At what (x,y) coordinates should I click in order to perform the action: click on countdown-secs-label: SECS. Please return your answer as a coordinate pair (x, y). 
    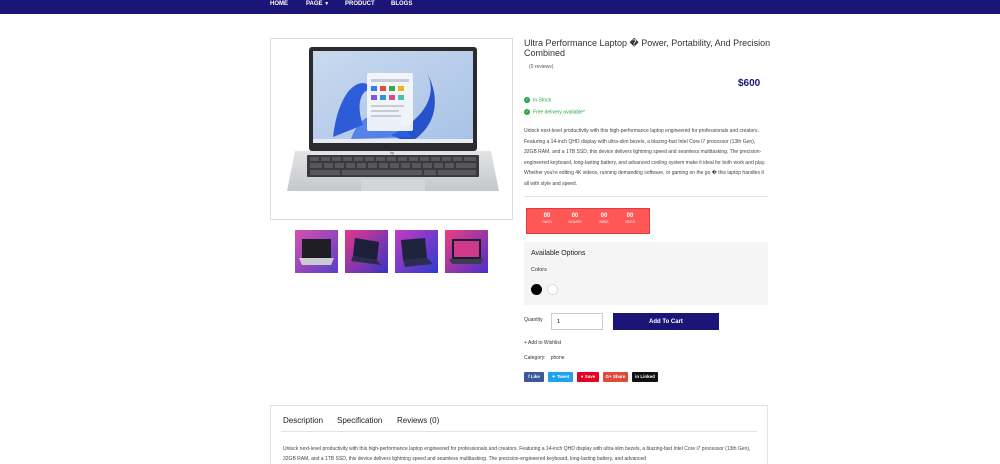
    Looking at the image, I should click on (630, 222).